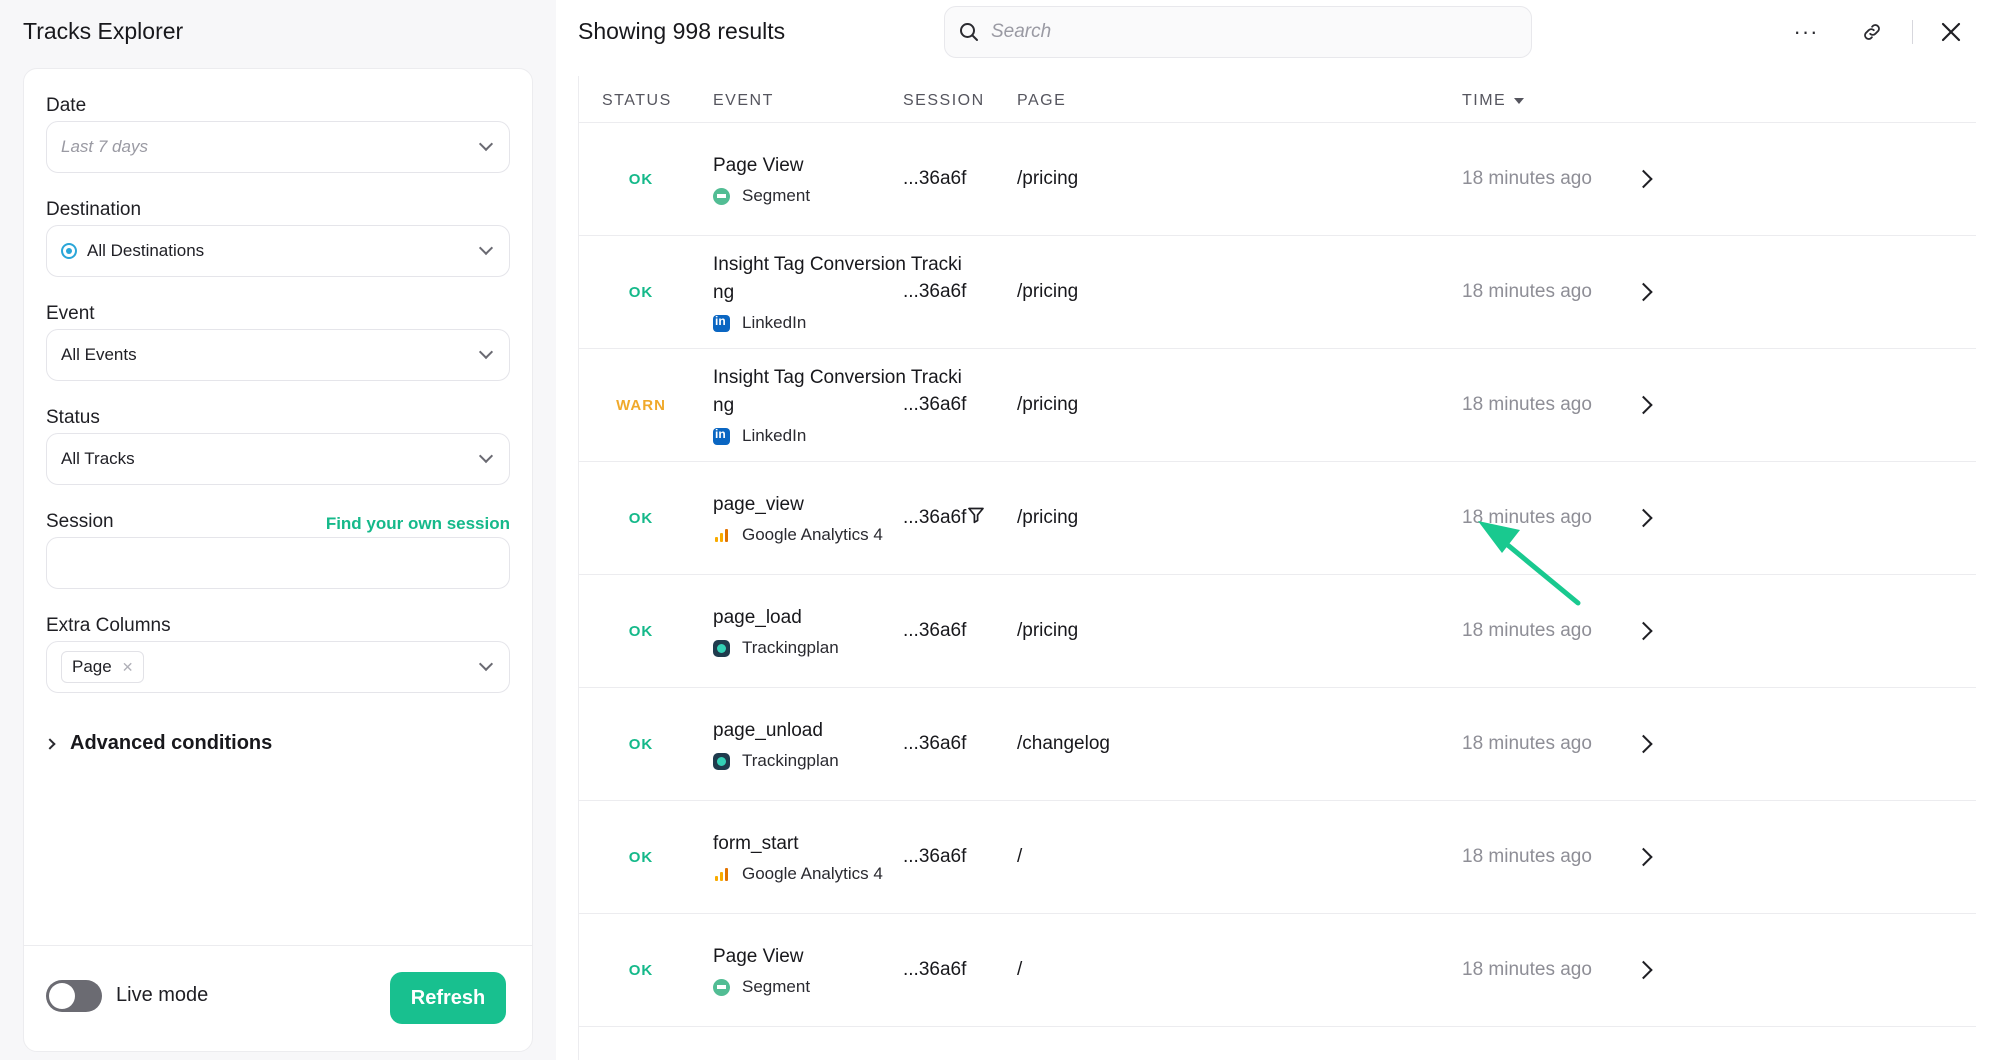 The width and height of the screenshot is (1989, 1060). I want to click on status-badge: WARN, so click(641, 405).